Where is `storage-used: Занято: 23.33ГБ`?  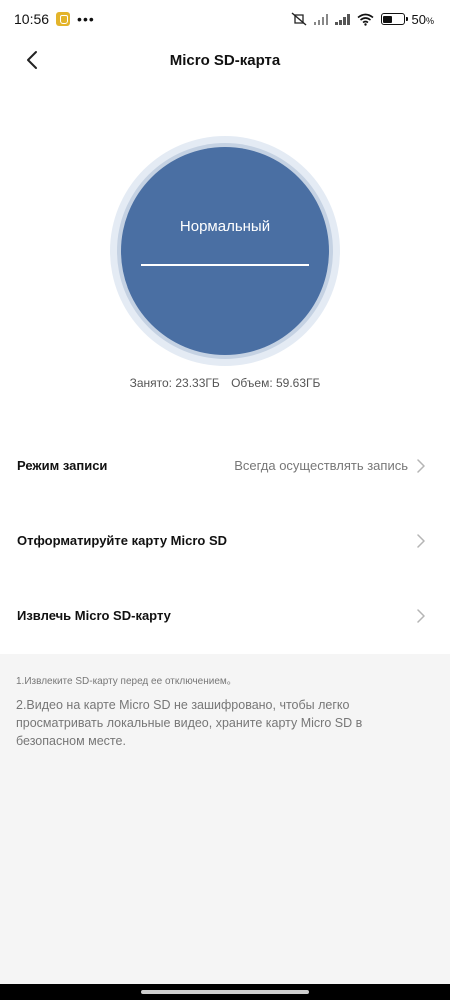
storage-used: Занято: 23.33ГБ is located at coordinates (174, 383).